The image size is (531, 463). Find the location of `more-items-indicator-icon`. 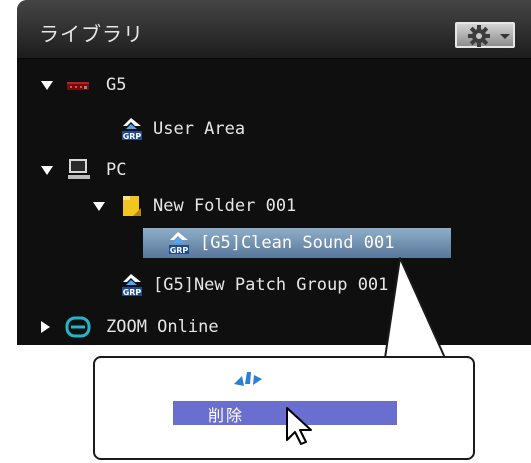

more-items-indicator-icon is located at coordinates (248, 379).